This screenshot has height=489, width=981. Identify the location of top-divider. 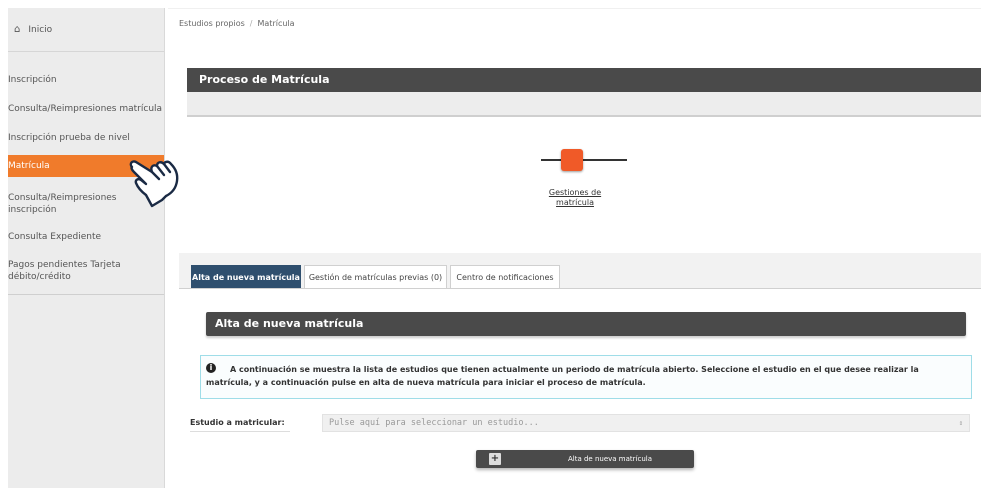
(574, 8).